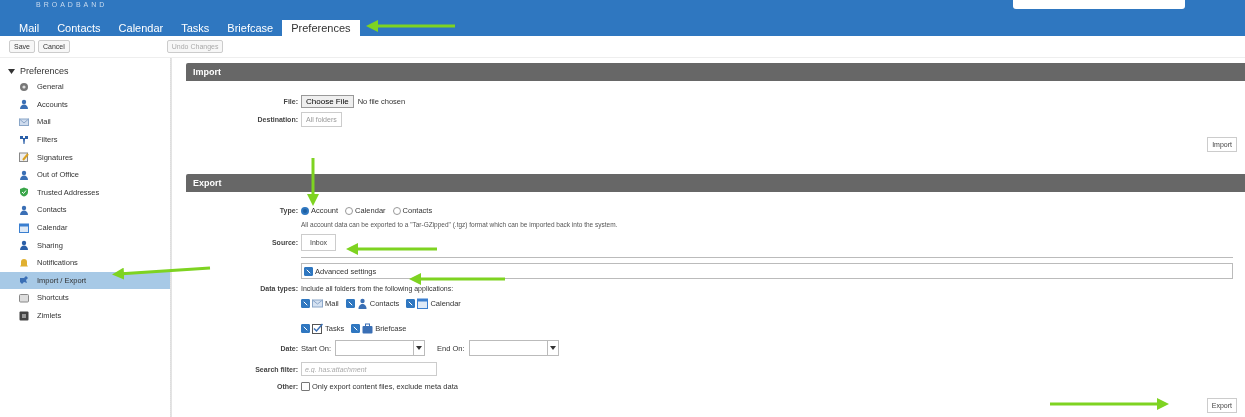  What do you see at coordinates (368, 328) in the screenshot?
I see `briefcase-icon` at bounding box center [368, 328].